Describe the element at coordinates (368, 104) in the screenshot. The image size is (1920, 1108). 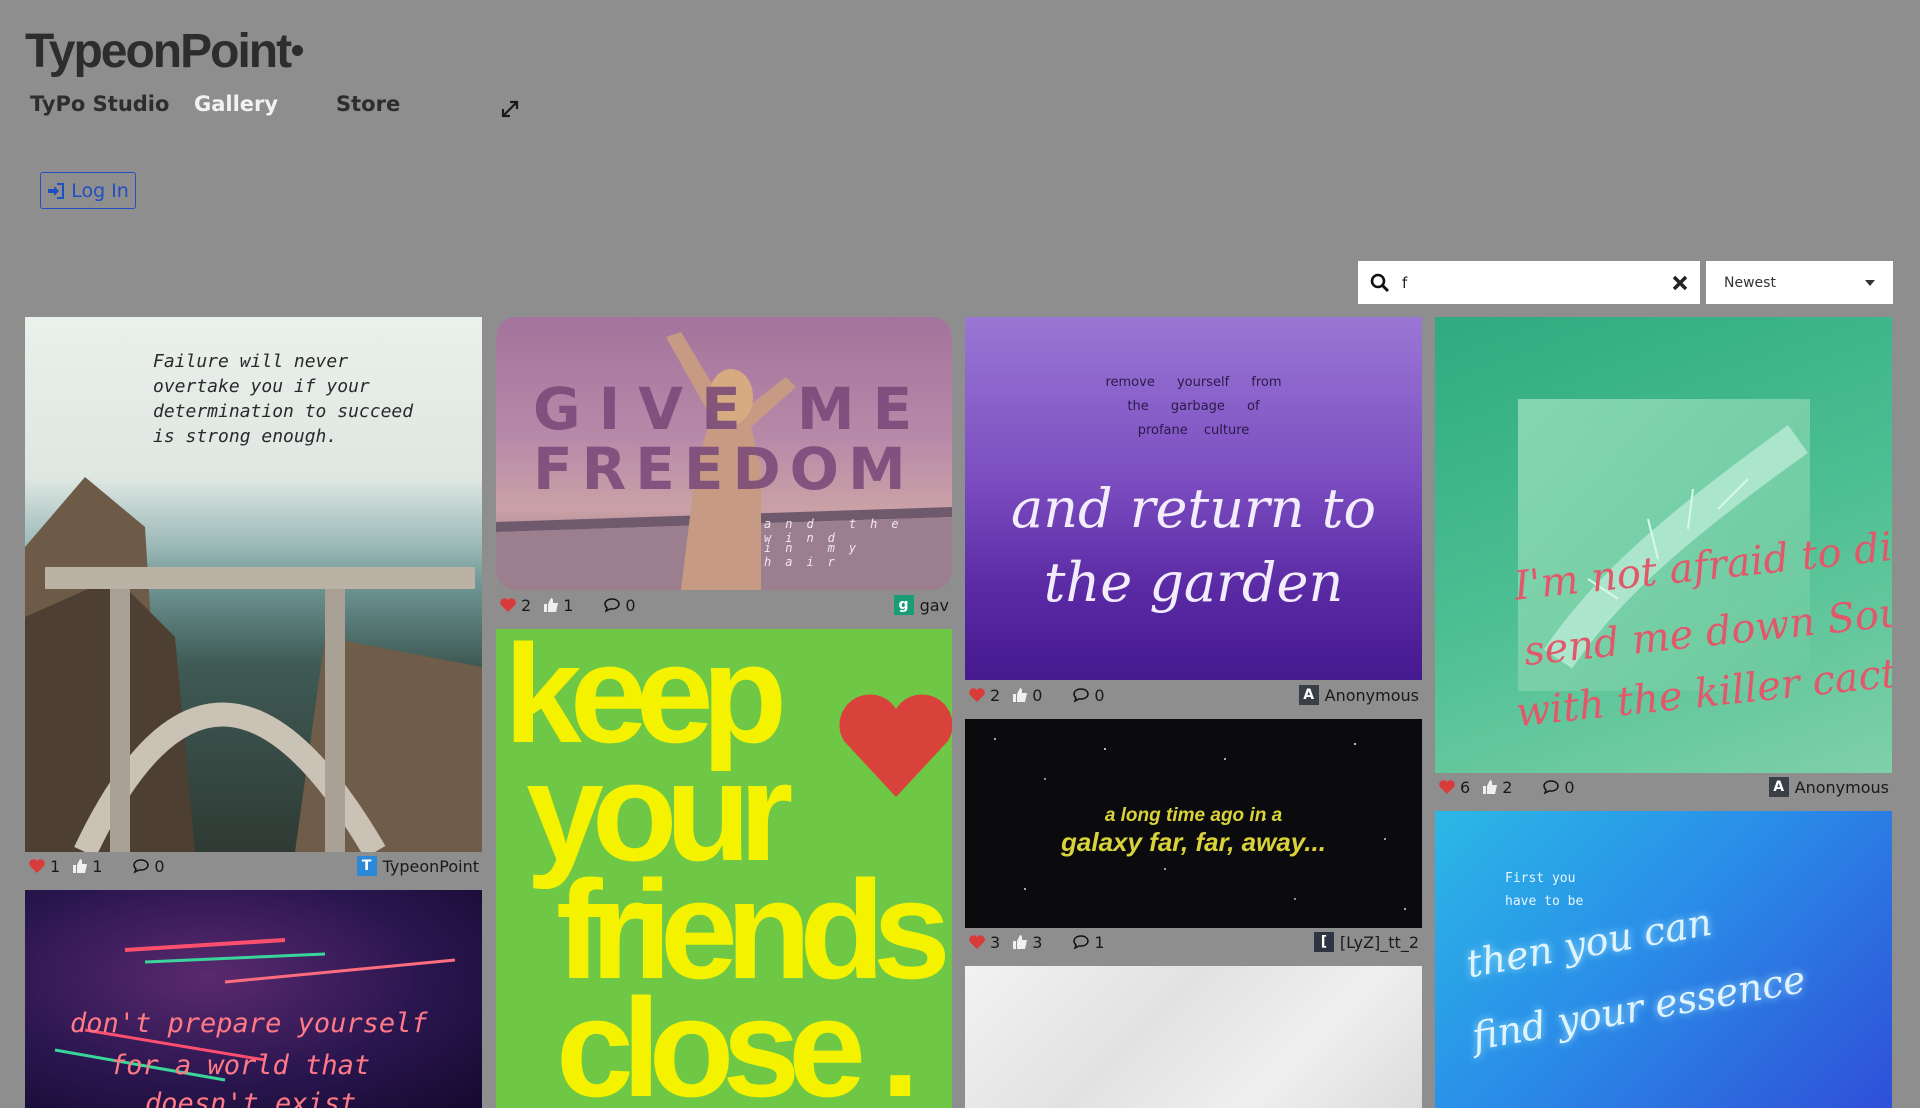
I see `nav-store: Store` at that location.